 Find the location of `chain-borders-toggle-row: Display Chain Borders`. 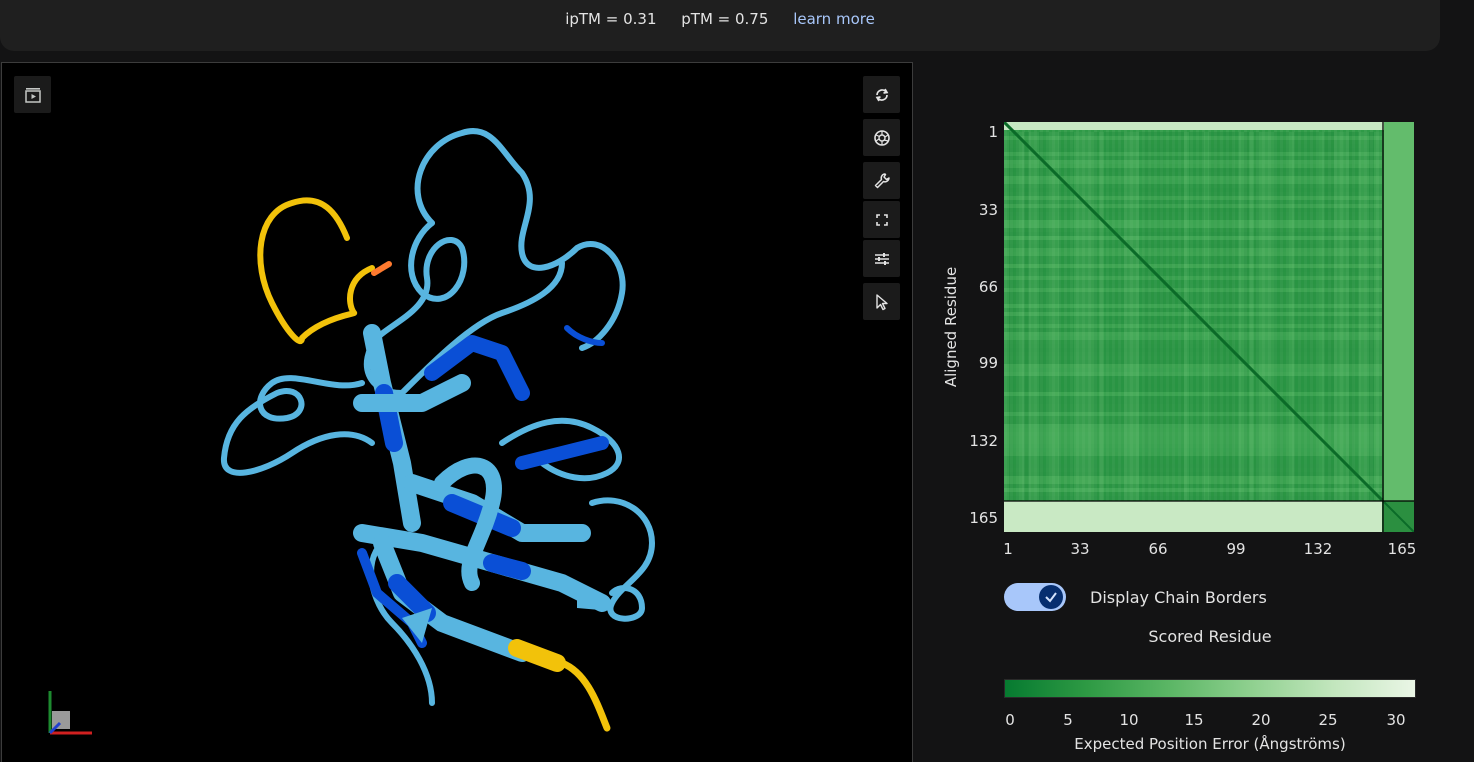

chain-borders-toggle-row: Display Chain Borders is located at coordinates (1135, 597).